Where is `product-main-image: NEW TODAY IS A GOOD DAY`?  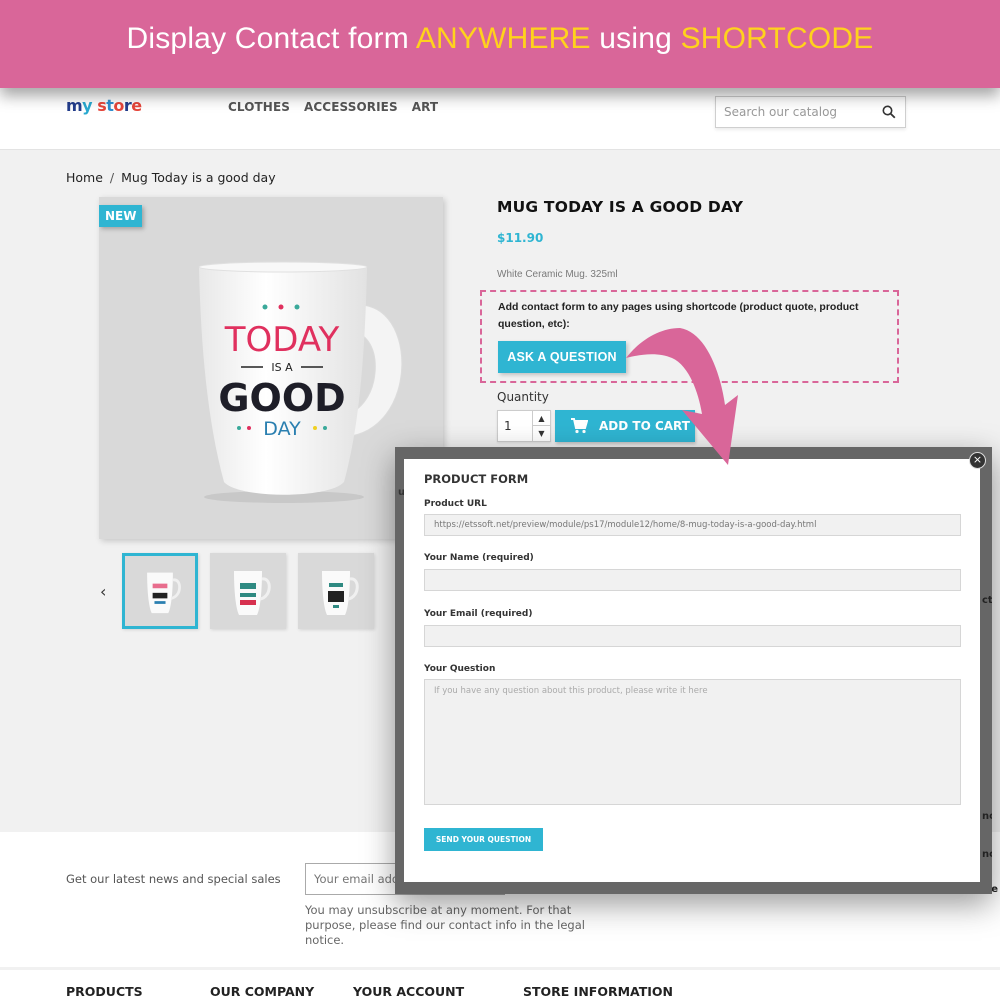
product-main-image: NEW TODAY IS A GOOD DAY is located at coordinates (271, 368).